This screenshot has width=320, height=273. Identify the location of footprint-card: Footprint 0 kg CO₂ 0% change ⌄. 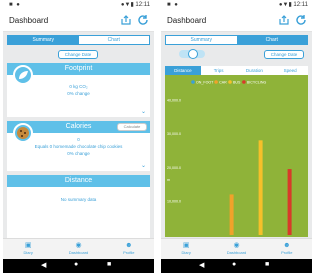
(78, 90).